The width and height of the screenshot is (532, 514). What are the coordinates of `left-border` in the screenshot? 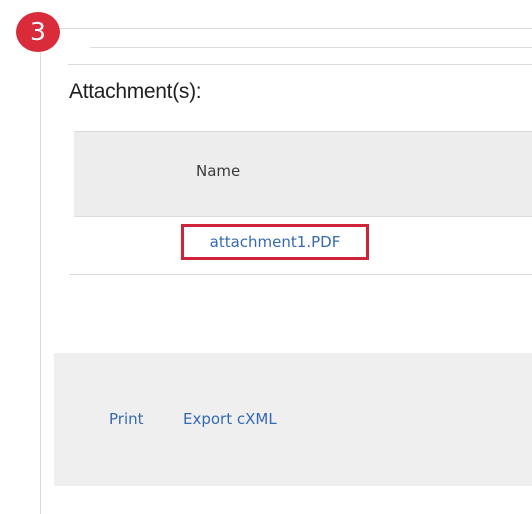 It's located at (40, 271).